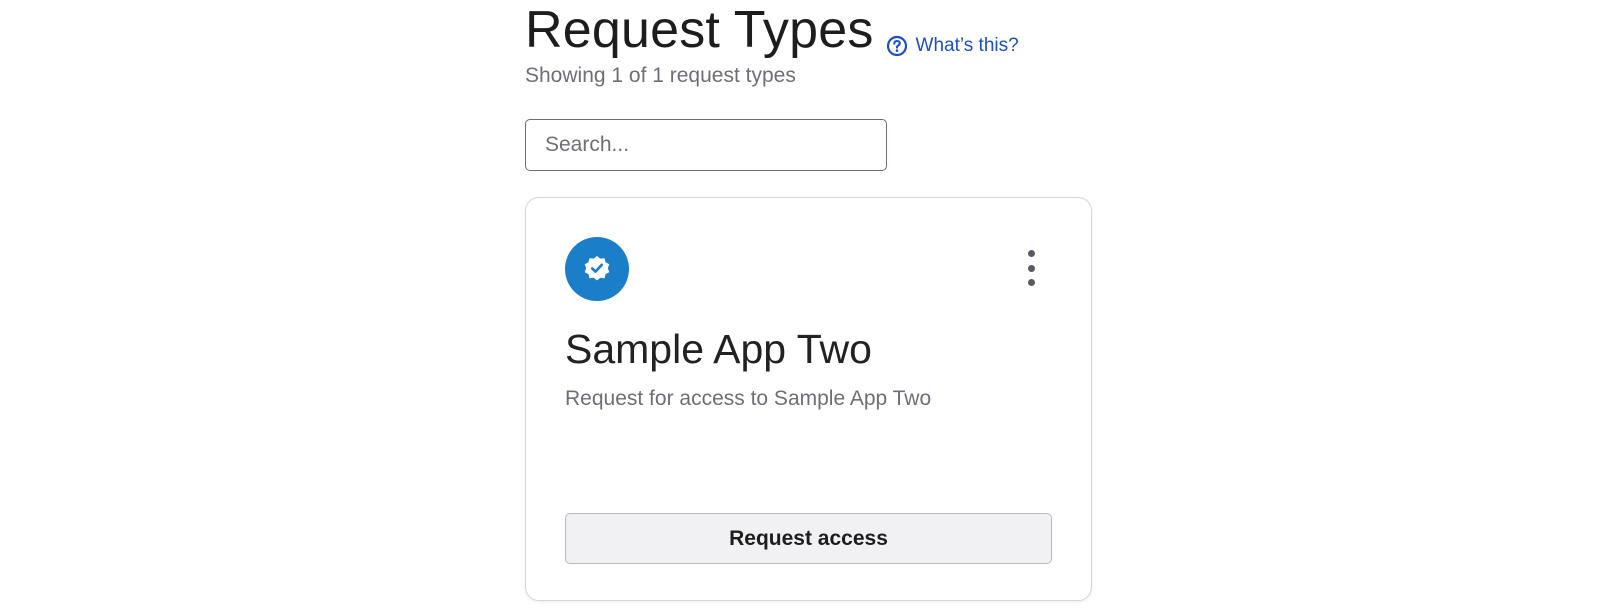  Describe the element at coordinates (597, 269) in the screenshot. I see `verified-badge-icon` at that location.